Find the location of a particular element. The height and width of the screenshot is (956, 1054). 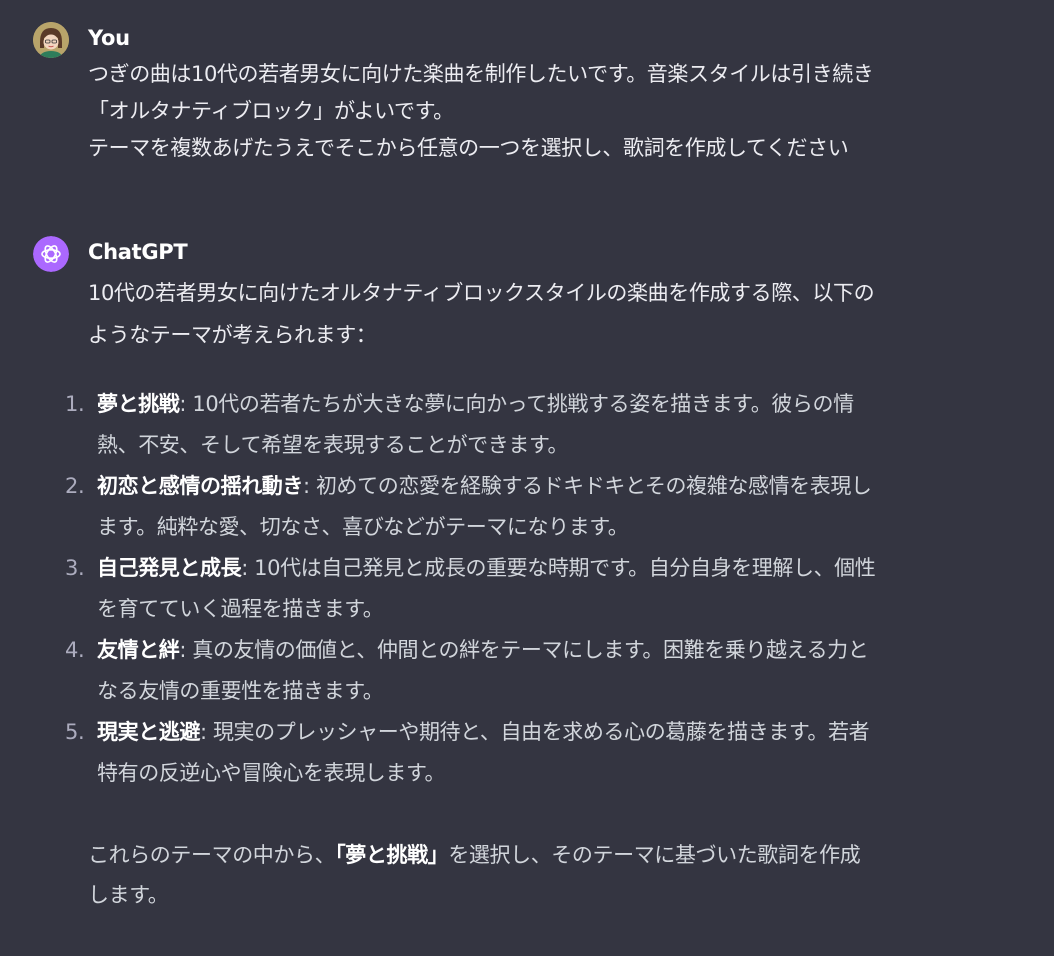

user-message-line: つぎの曲は10代の若者男女に向けた楽曲を制作したいです。音楽スタイルは引き続き is located at coordinates (481, 74).